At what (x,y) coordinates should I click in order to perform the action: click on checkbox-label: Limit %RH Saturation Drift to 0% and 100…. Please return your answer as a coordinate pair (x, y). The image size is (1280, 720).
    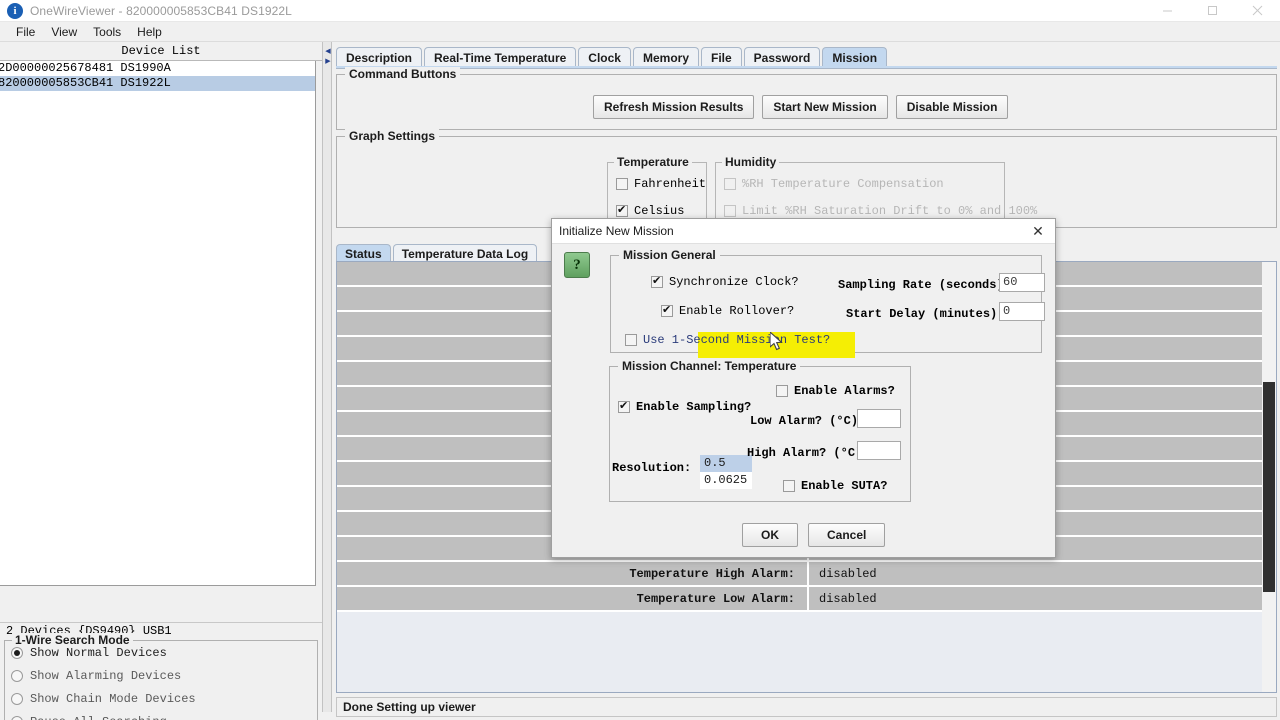
    Looking at the image, I should click on (890, 211).